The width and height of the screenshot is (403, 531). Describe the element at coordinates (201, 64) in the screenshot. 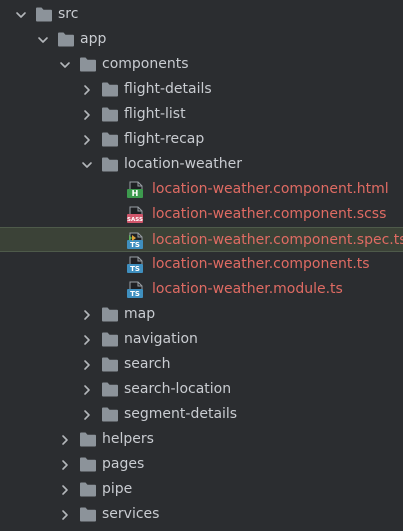

I see `tree-folder-row: components` at that location.